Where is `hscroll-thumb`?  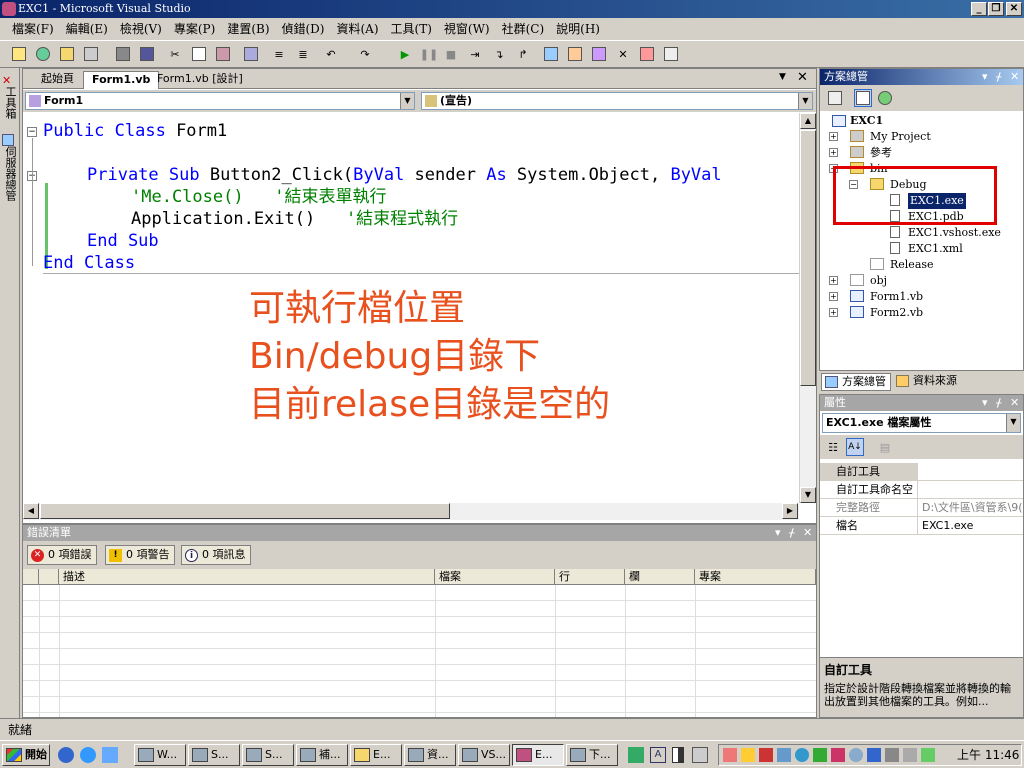 hscroll-thumb is located at coordinates (245, 511).